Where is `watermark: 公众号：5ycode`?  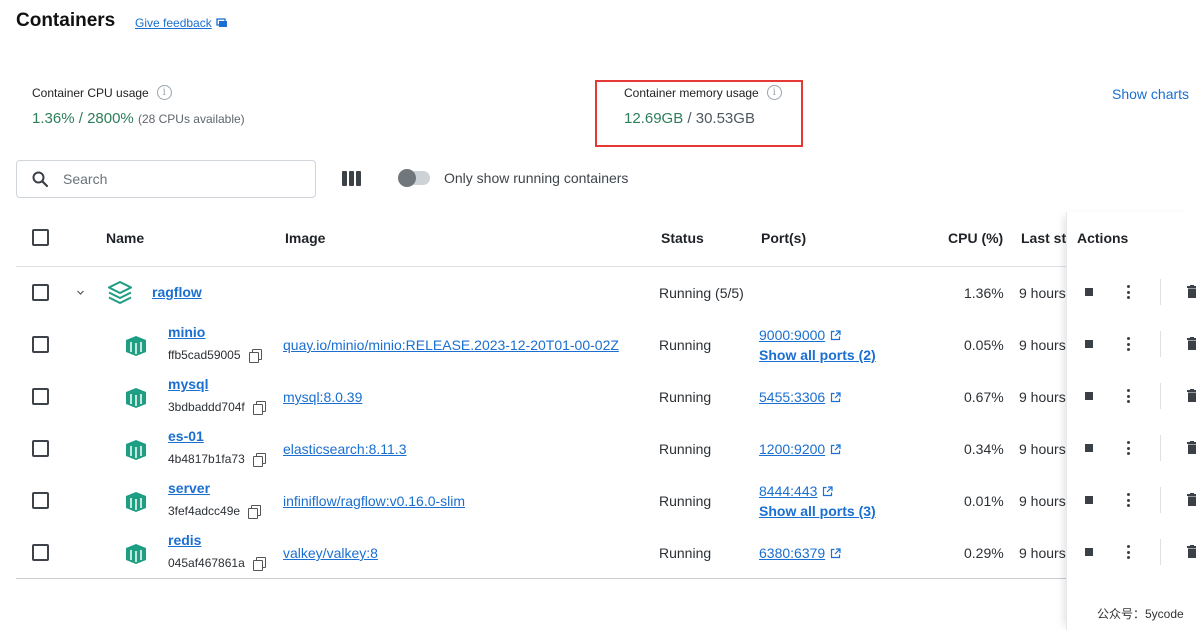 watermark: 公众号：5ycode is located at coordinates (1140, 614).